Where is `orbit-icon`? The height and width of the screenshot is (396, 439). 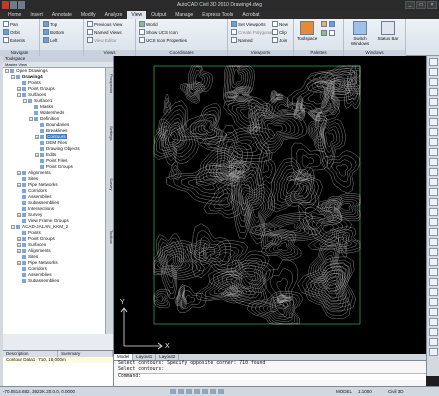 orbit-icon is located at coordinates (433, 92).